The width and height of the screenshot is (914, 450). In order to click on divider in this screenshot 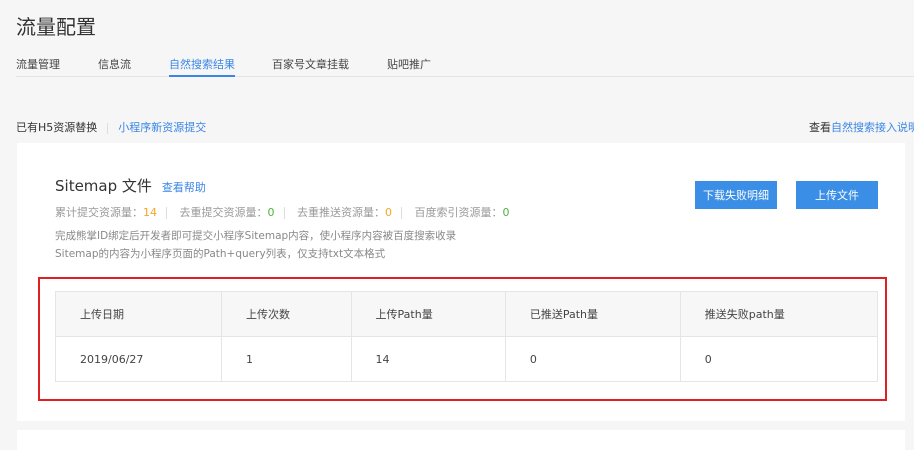, I will do `click(108, 128)`.